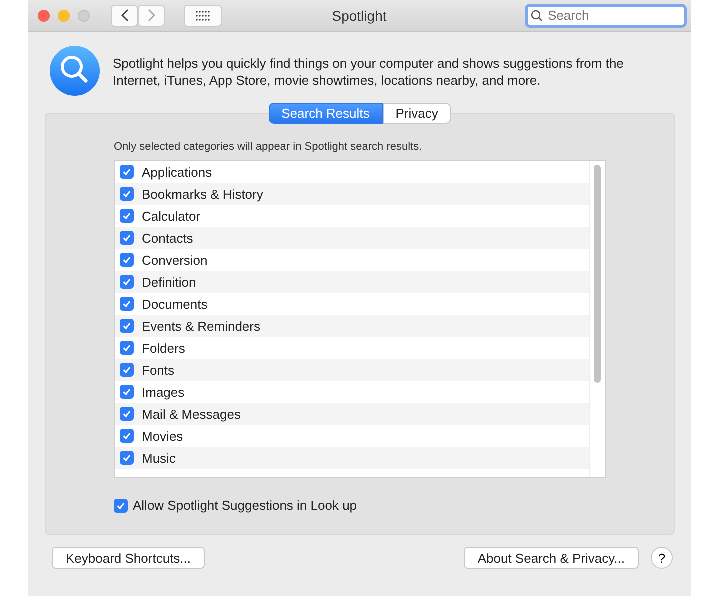  What do you see at coordinates (152, 15) in the screenshot?
I see `chevron-right-icon` at bounding box center [152, 15].